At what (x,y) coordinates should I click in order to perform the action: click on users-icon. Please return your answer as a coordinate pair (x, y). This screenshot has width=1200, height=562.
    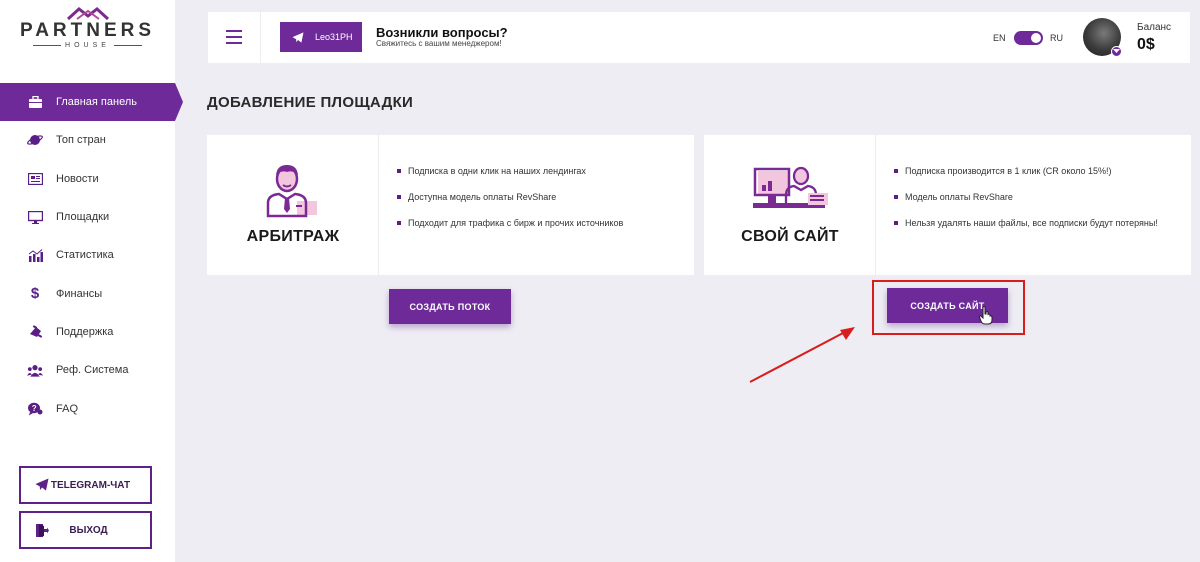
    Looking at the image, I should click on (35, 370).